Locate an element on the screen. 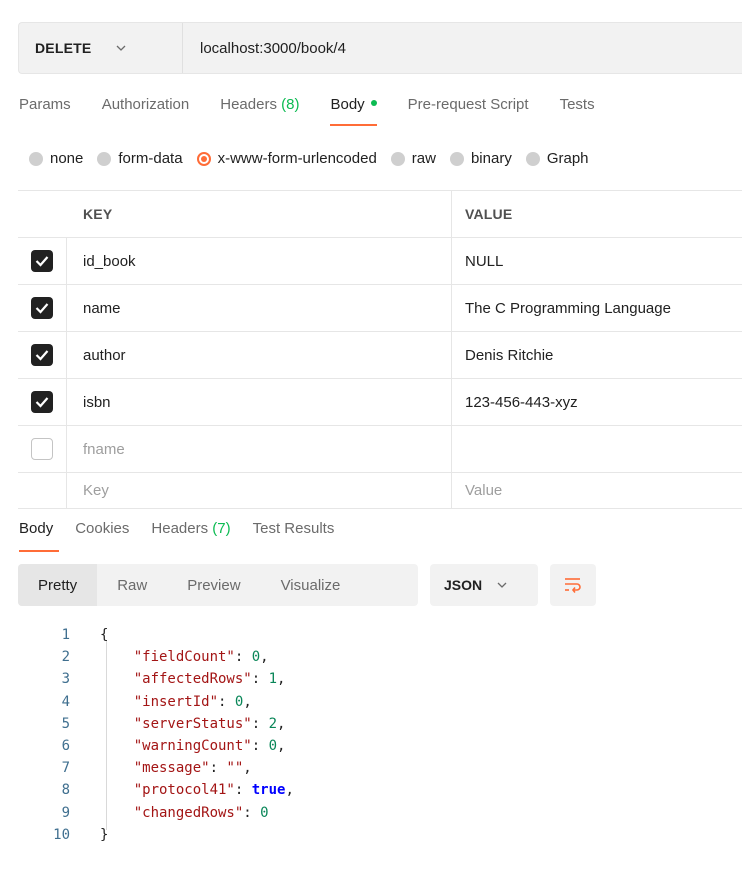 The image size is (742, 879). tab-pre-request-script: Pre-request Script is located at coordinates (468, 111).